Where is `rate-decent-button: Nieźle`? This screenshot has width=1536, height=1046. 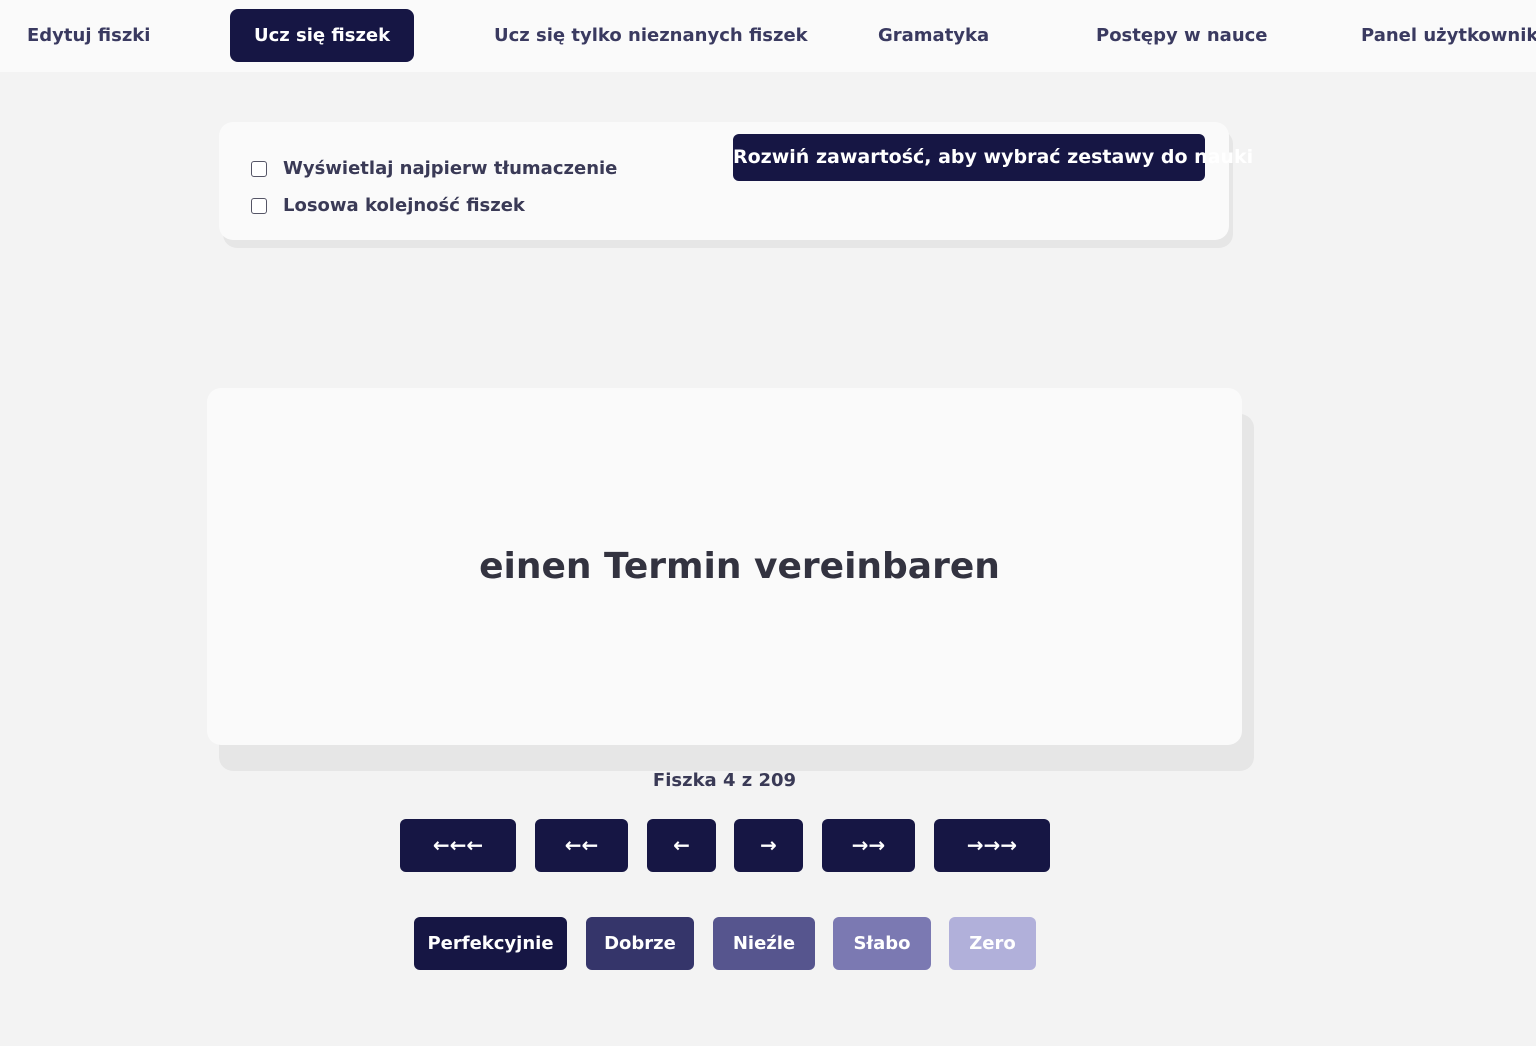
rate-decent-button: Nieźle is located at coordinates (764, 943).